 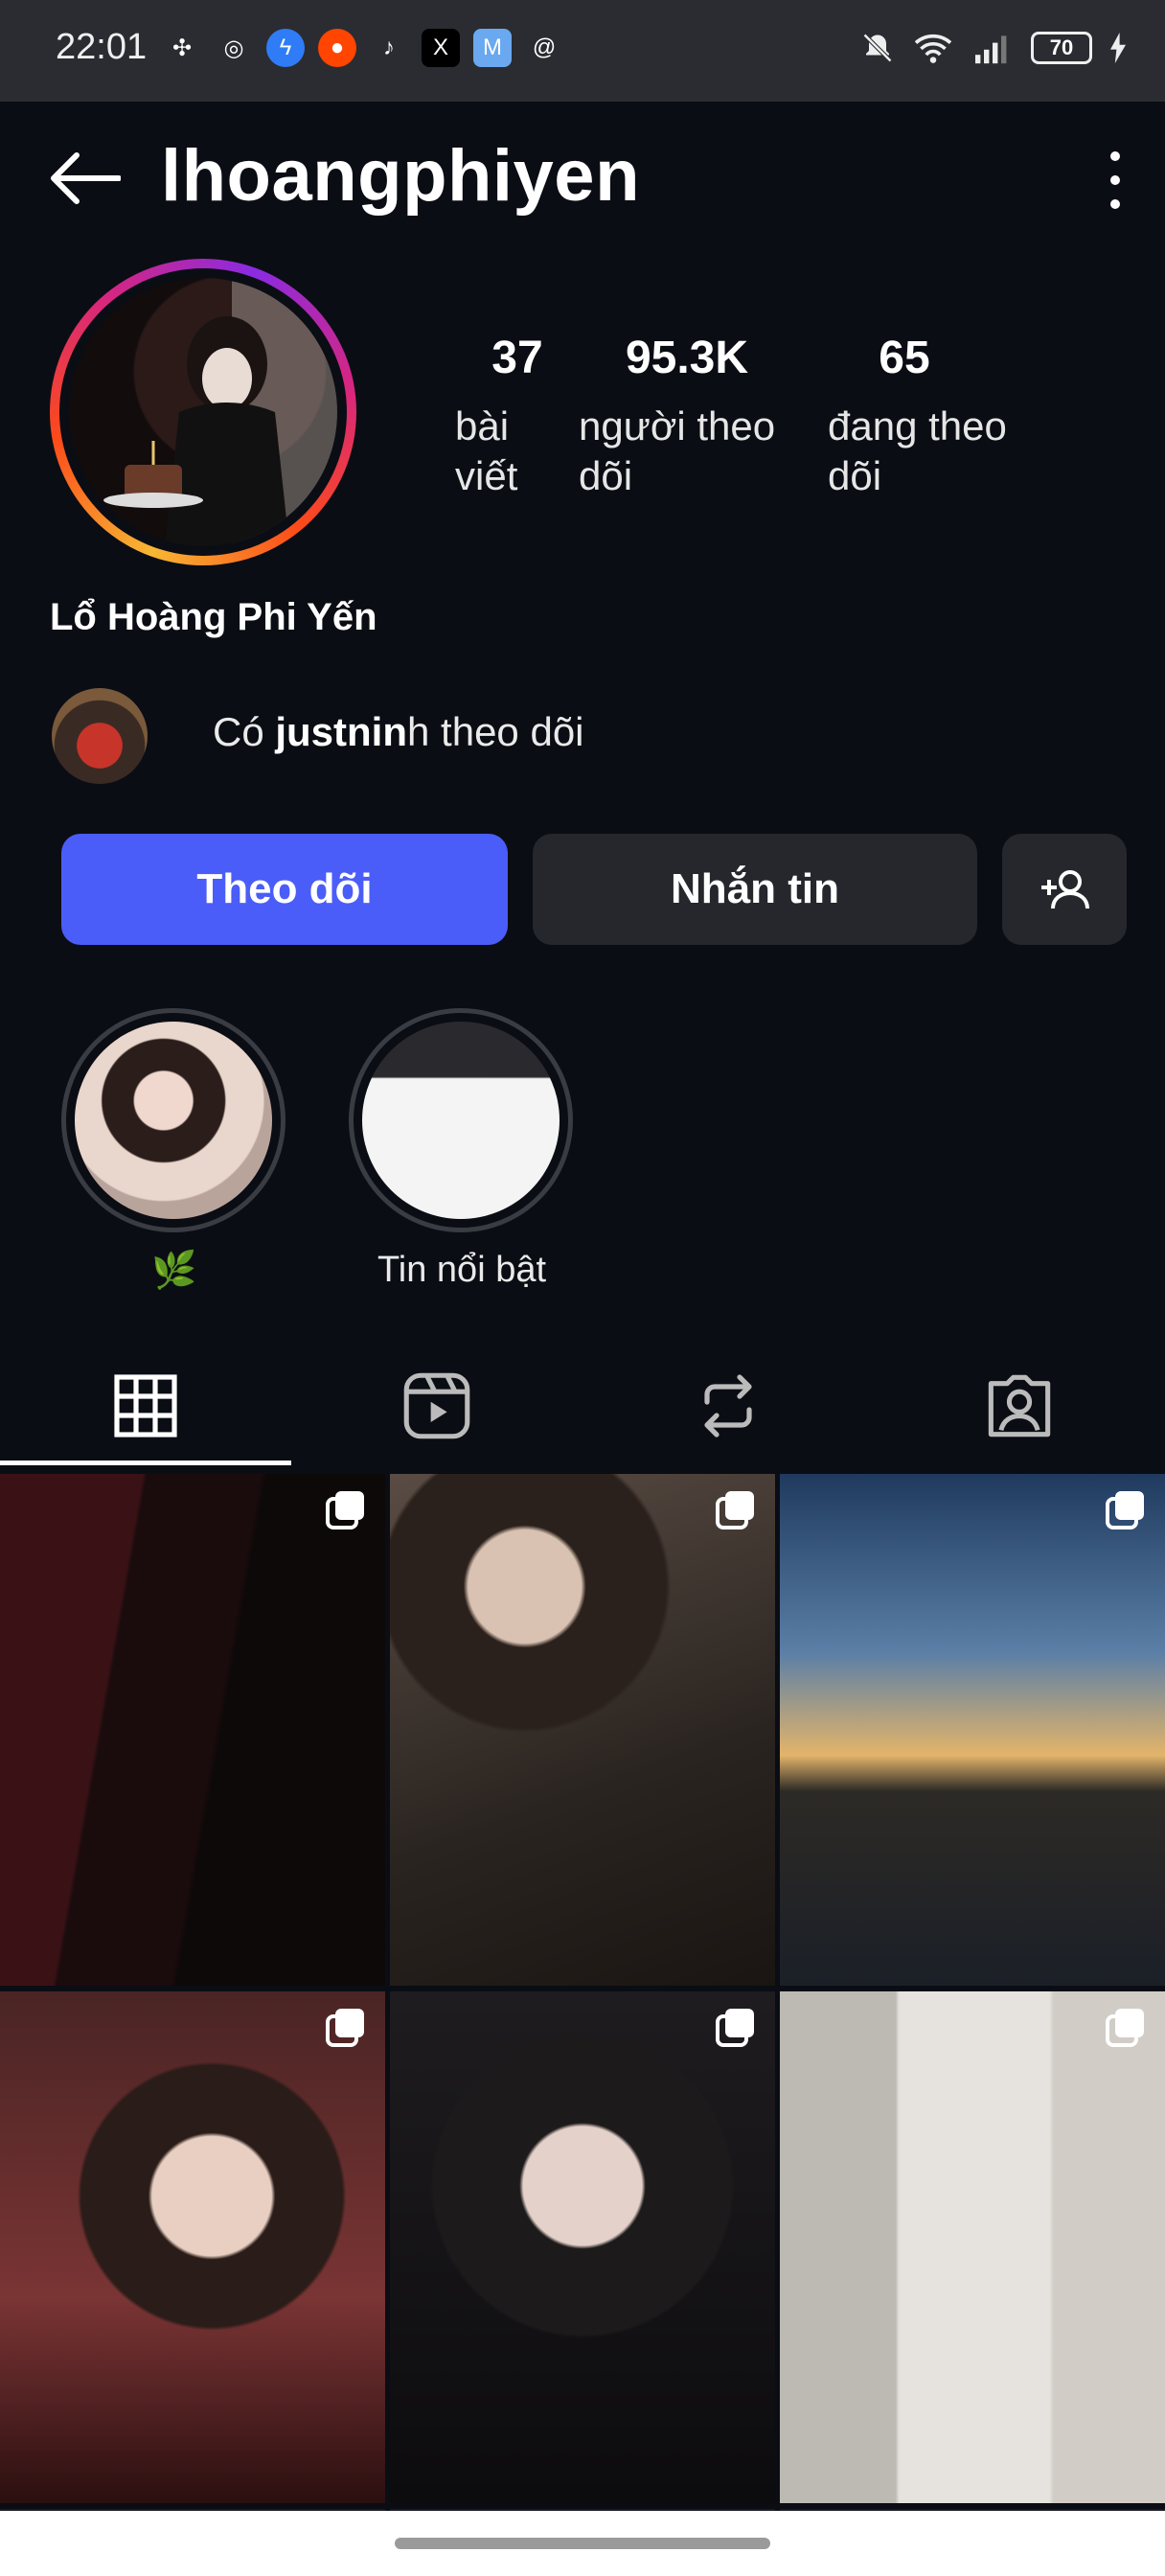 I want to click on profile-avatar, so click(x=203, y=412).